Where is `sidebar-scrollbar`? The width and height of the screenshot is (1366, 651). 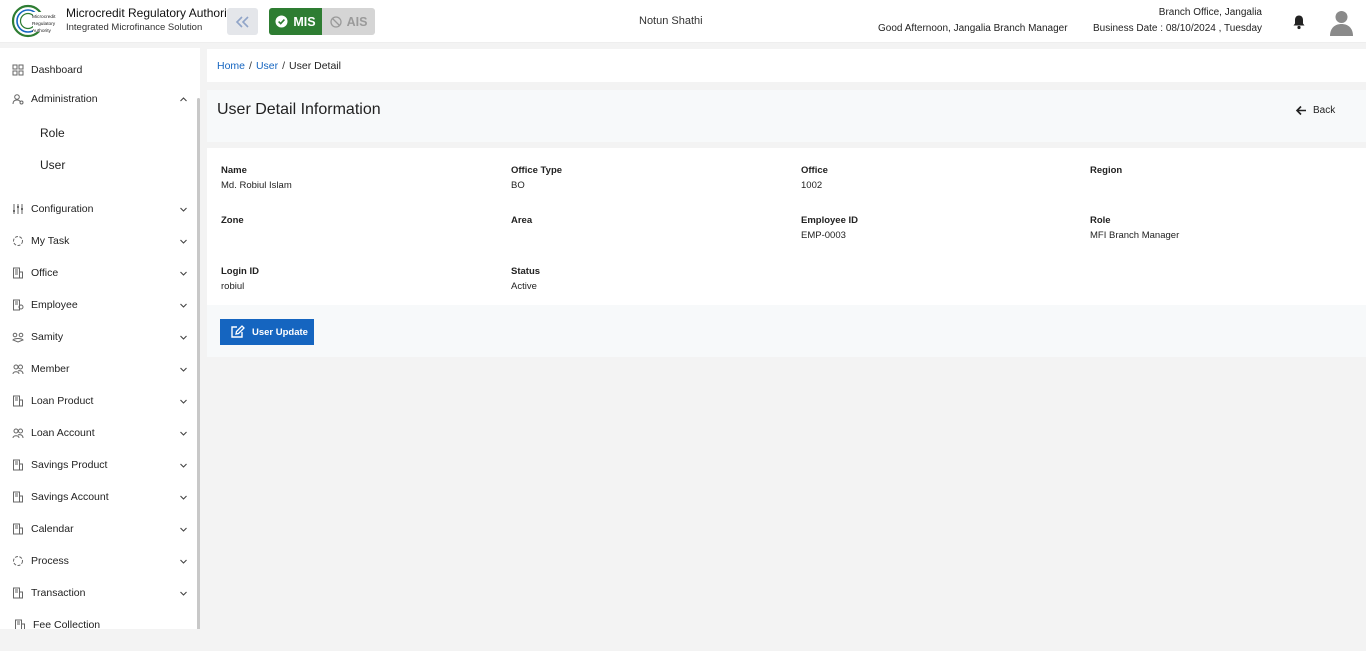
sidebar-scrollbar is located at coordinates (198, 363).